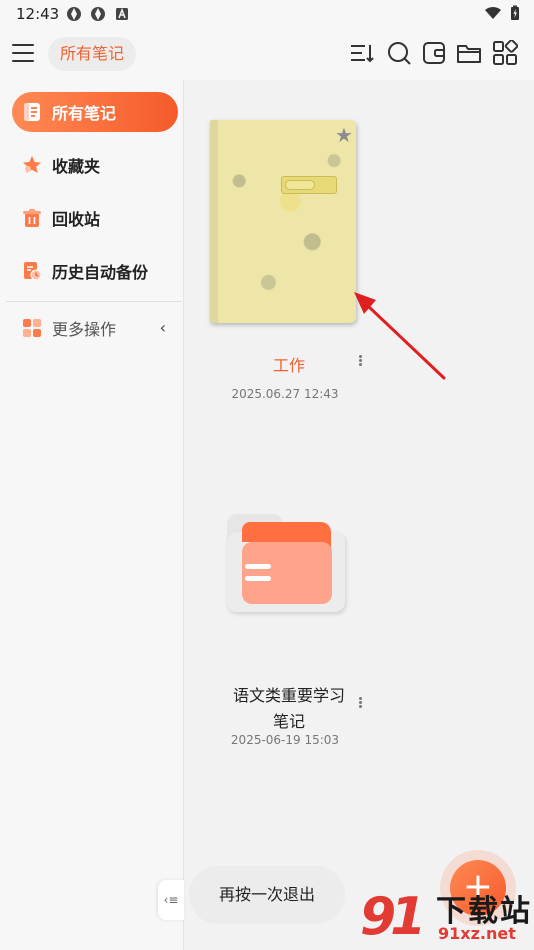 The height and width of the screenshot is (950, 534). What do you see at coordinates (399, 53) in the screenshot?
I see `search-icon` at bounding box center [399, 53].